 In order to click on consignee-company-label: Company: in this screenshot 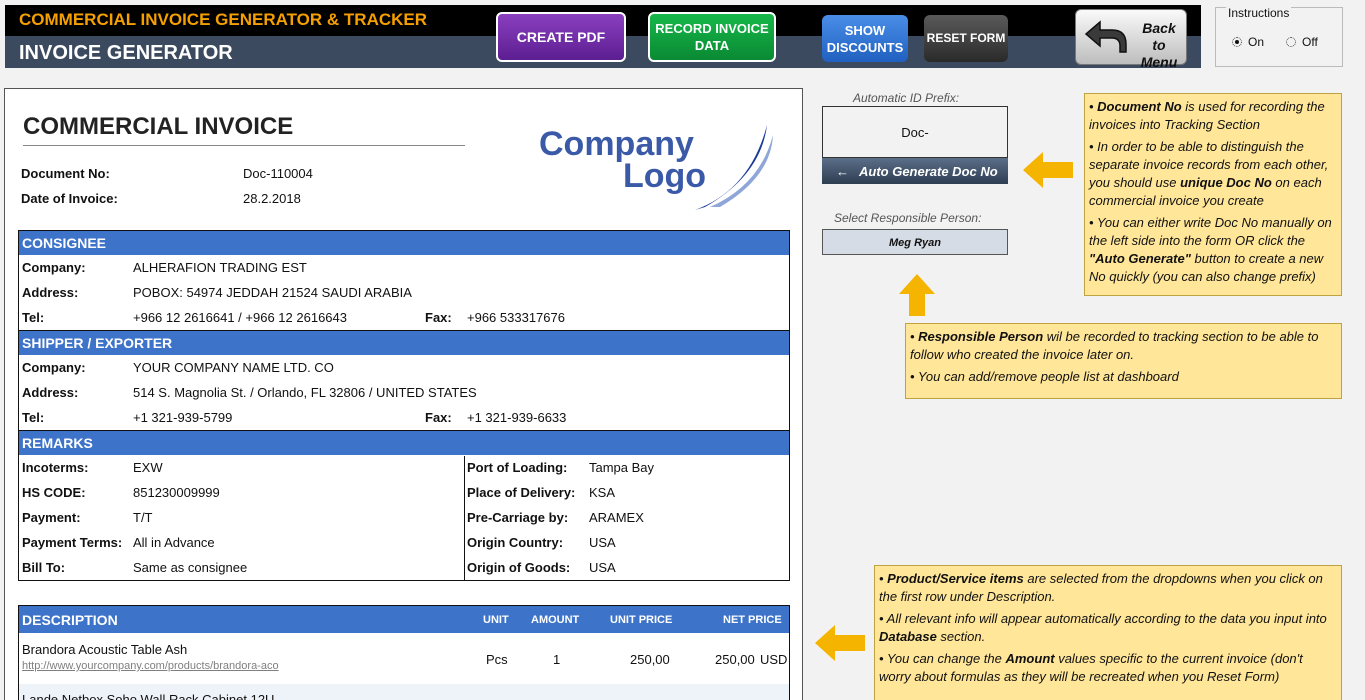, I will do `click(54, 267)`.